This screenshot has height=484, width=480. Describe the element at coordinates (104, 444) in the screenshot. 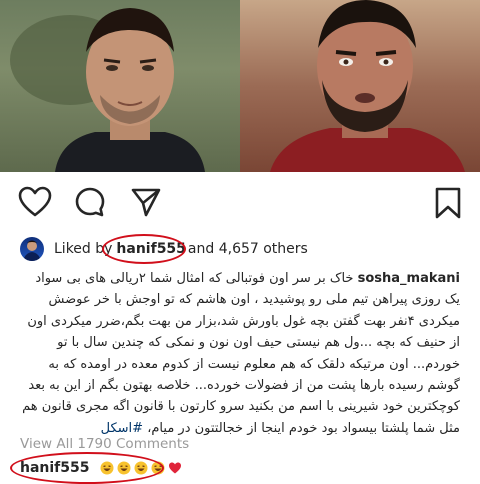

I see `view-all-comments-link: View All 1790 Comments` at that location.